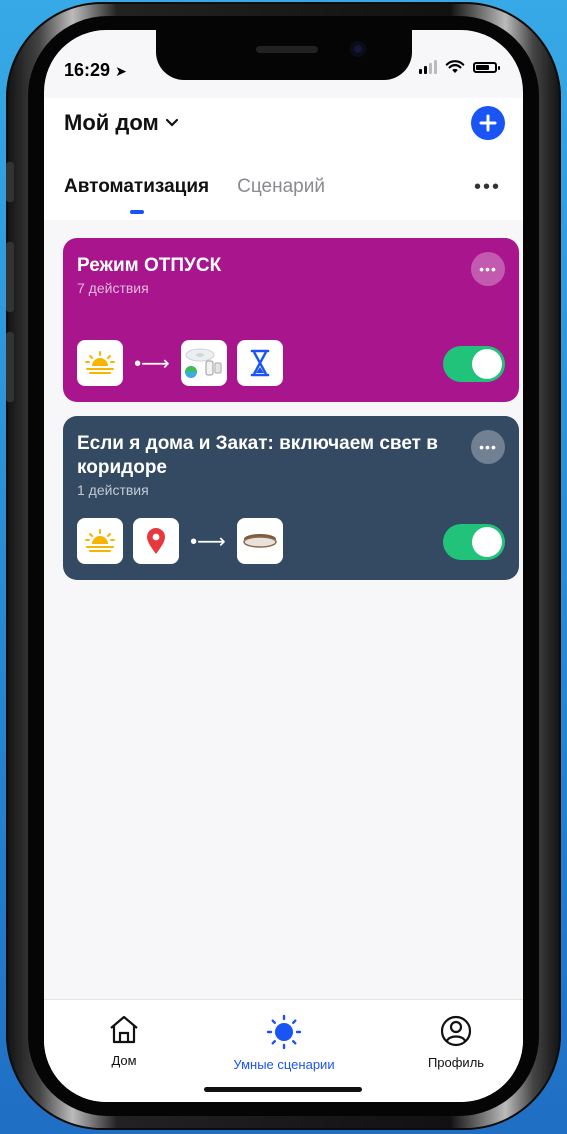 Image resolution: width=567 pixels, height=1134 pixels. Describe the element at coordinates (287, 49) in the screenshot. I see `speaker` at that location.